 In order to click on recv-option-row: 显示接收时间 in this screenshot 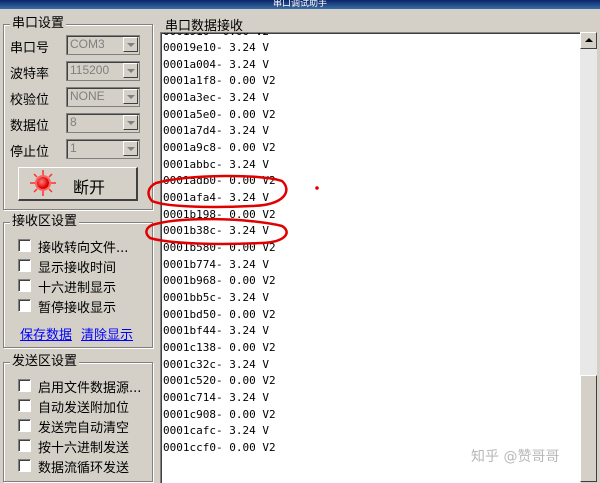, I will do `click(83, 266)`.